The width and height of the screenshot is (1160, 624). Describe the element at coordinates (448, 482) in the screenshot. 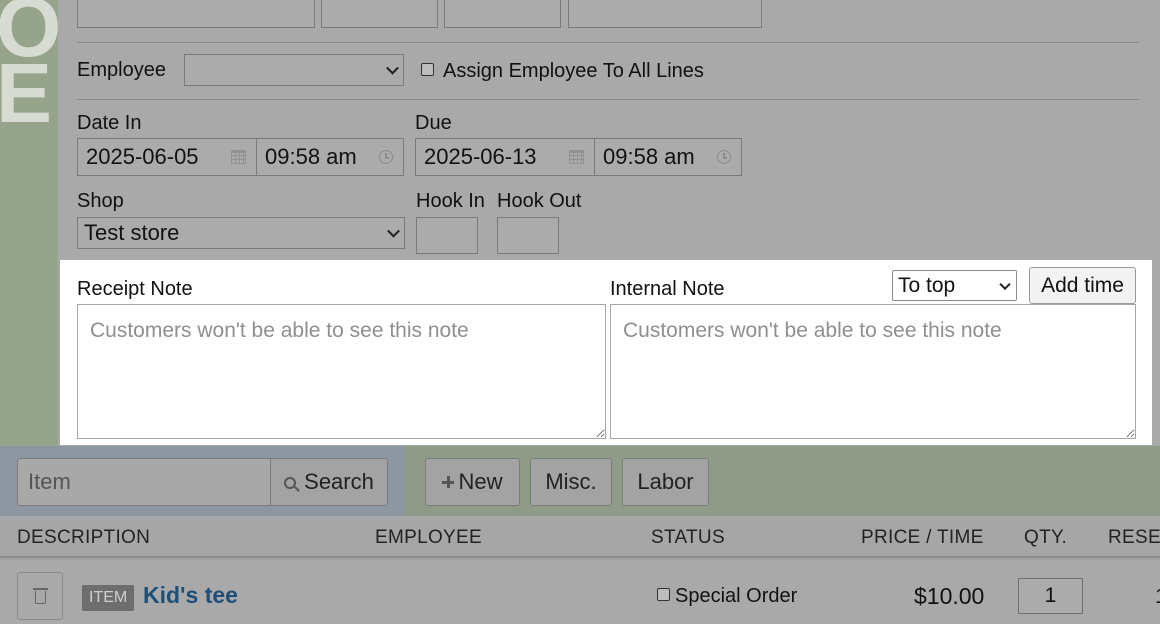

I see `plus-icon` at that location.